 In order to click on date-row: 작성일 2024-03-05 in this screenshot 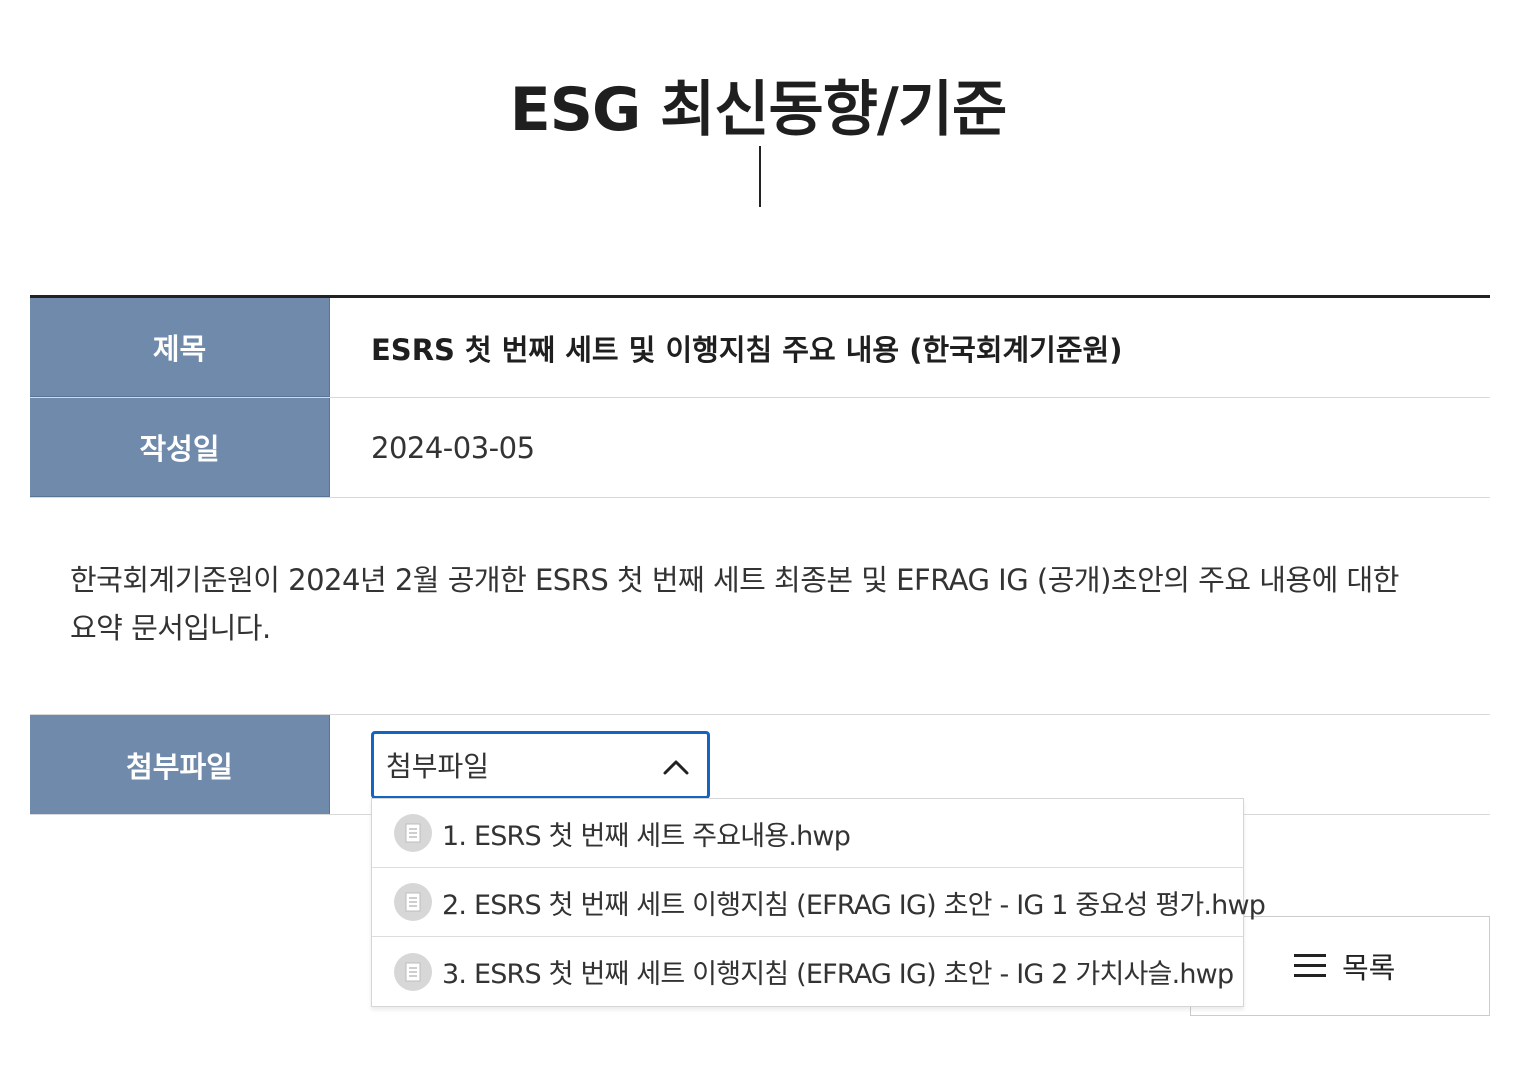, I will do `click(760, 448)`.